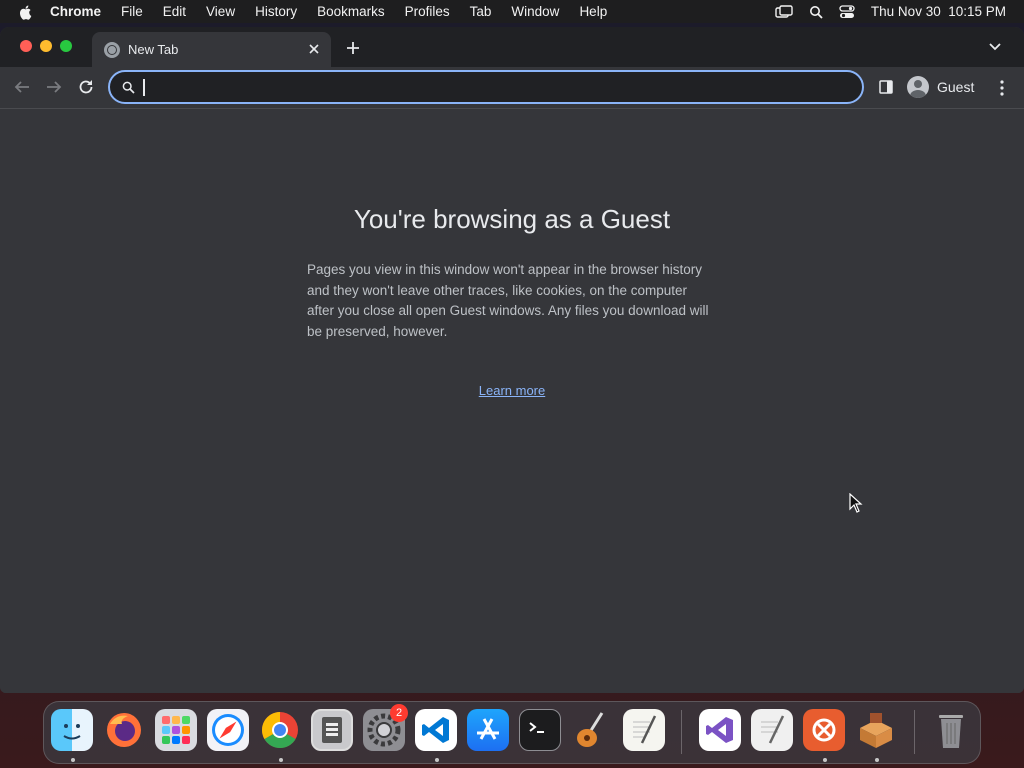 The width and height of the screenshot is (1024, 768). I want to click on menu-file: File, so click(132, 11).